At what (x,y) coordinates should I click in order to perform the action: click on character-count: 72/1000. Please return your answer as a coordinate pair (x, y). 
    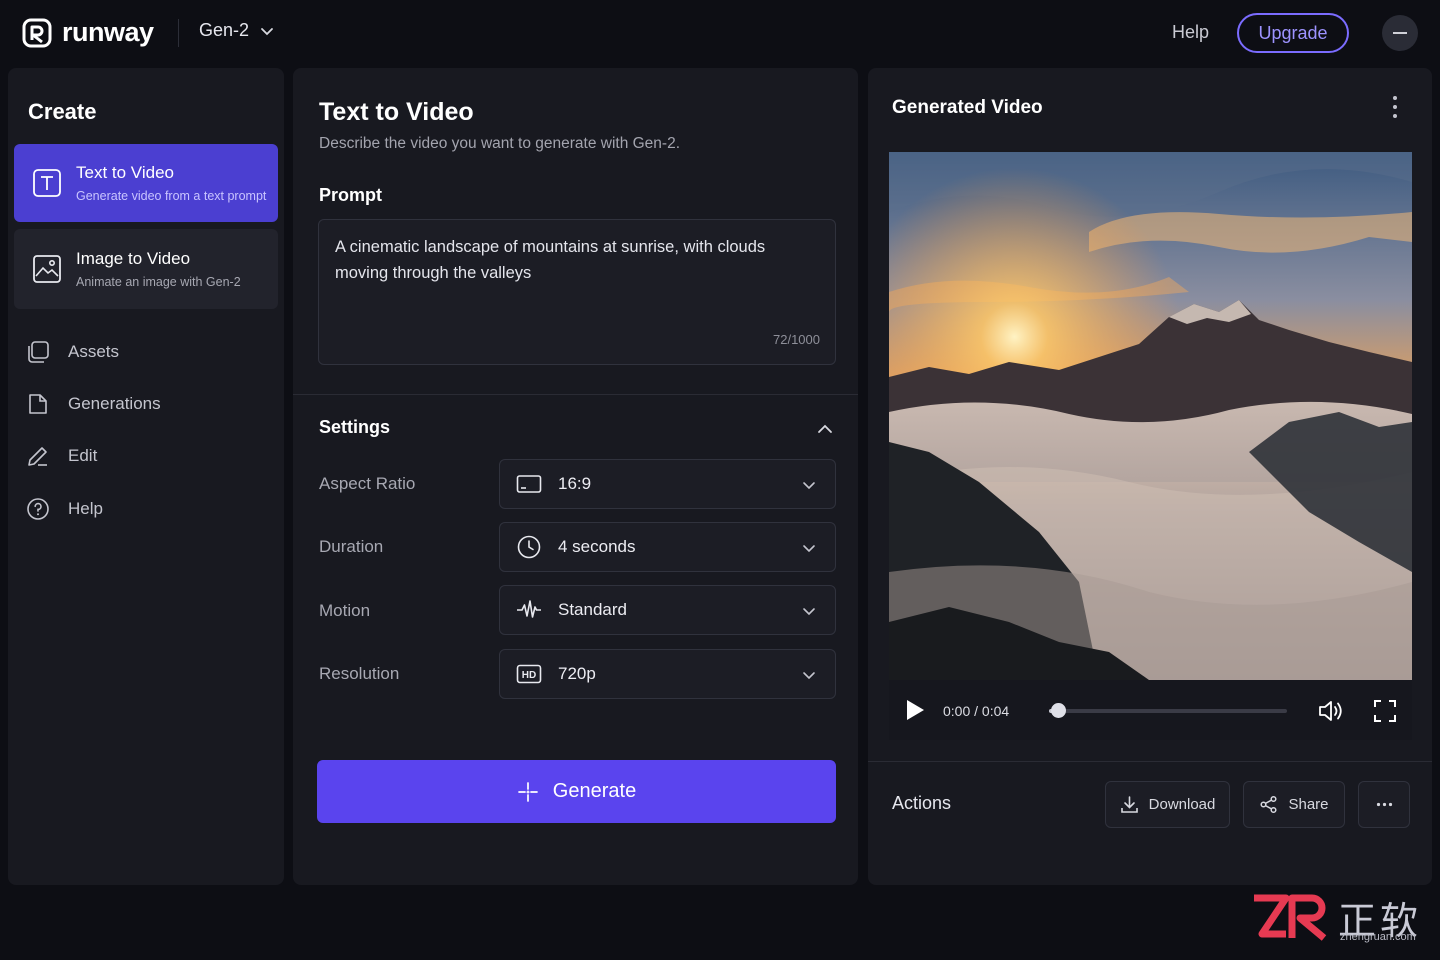
    Looking at the image, I should click on (796, 339).